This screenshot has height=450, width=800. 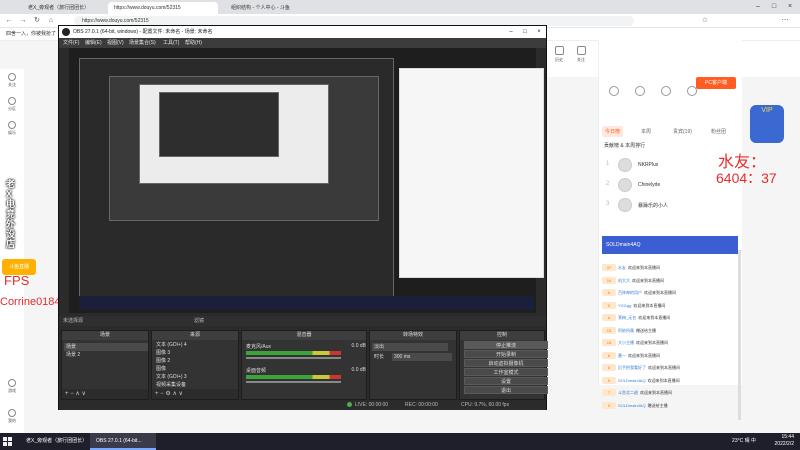 I want to click on tab-today: 今日榜, so click(x=613, y=131).